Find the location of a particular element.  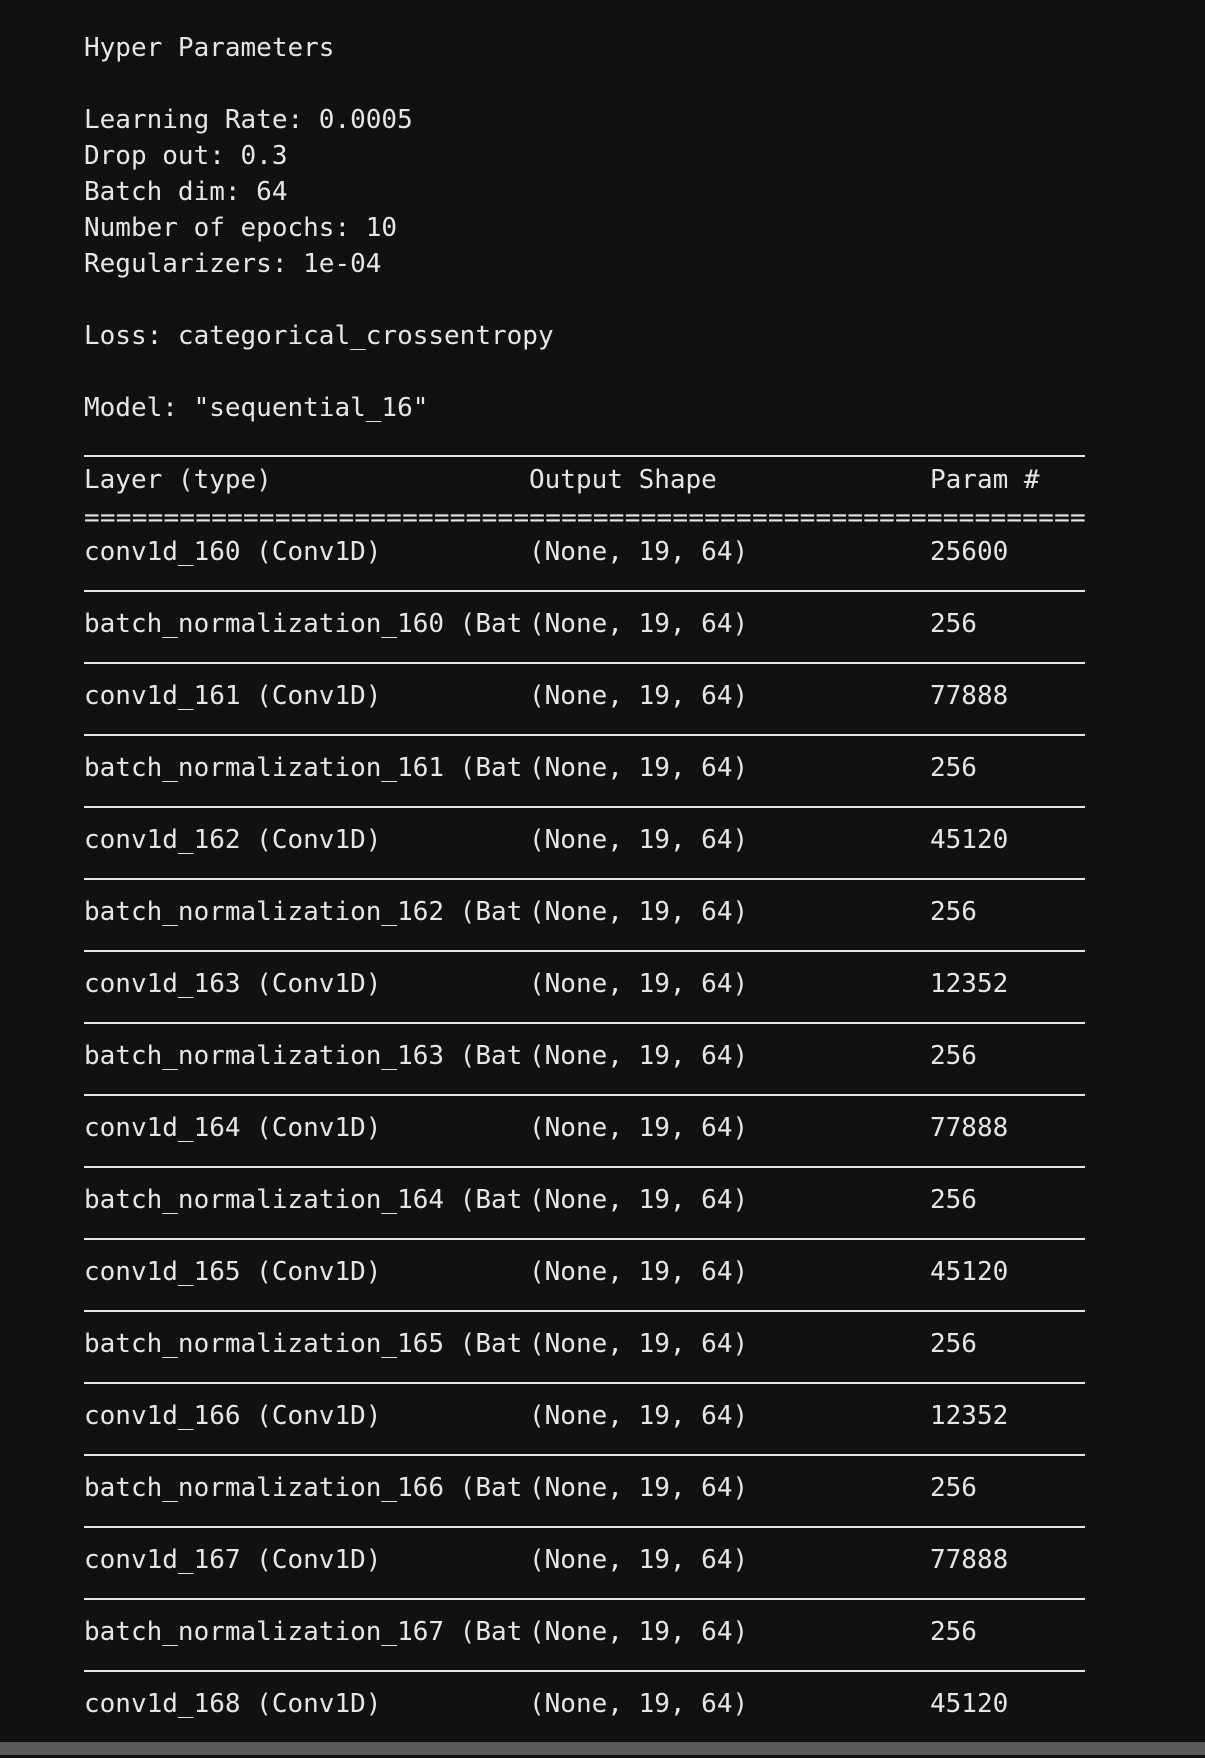

layer-name-cell: batch_normalization_164 (Bat is located at coordinates (303, 1200).